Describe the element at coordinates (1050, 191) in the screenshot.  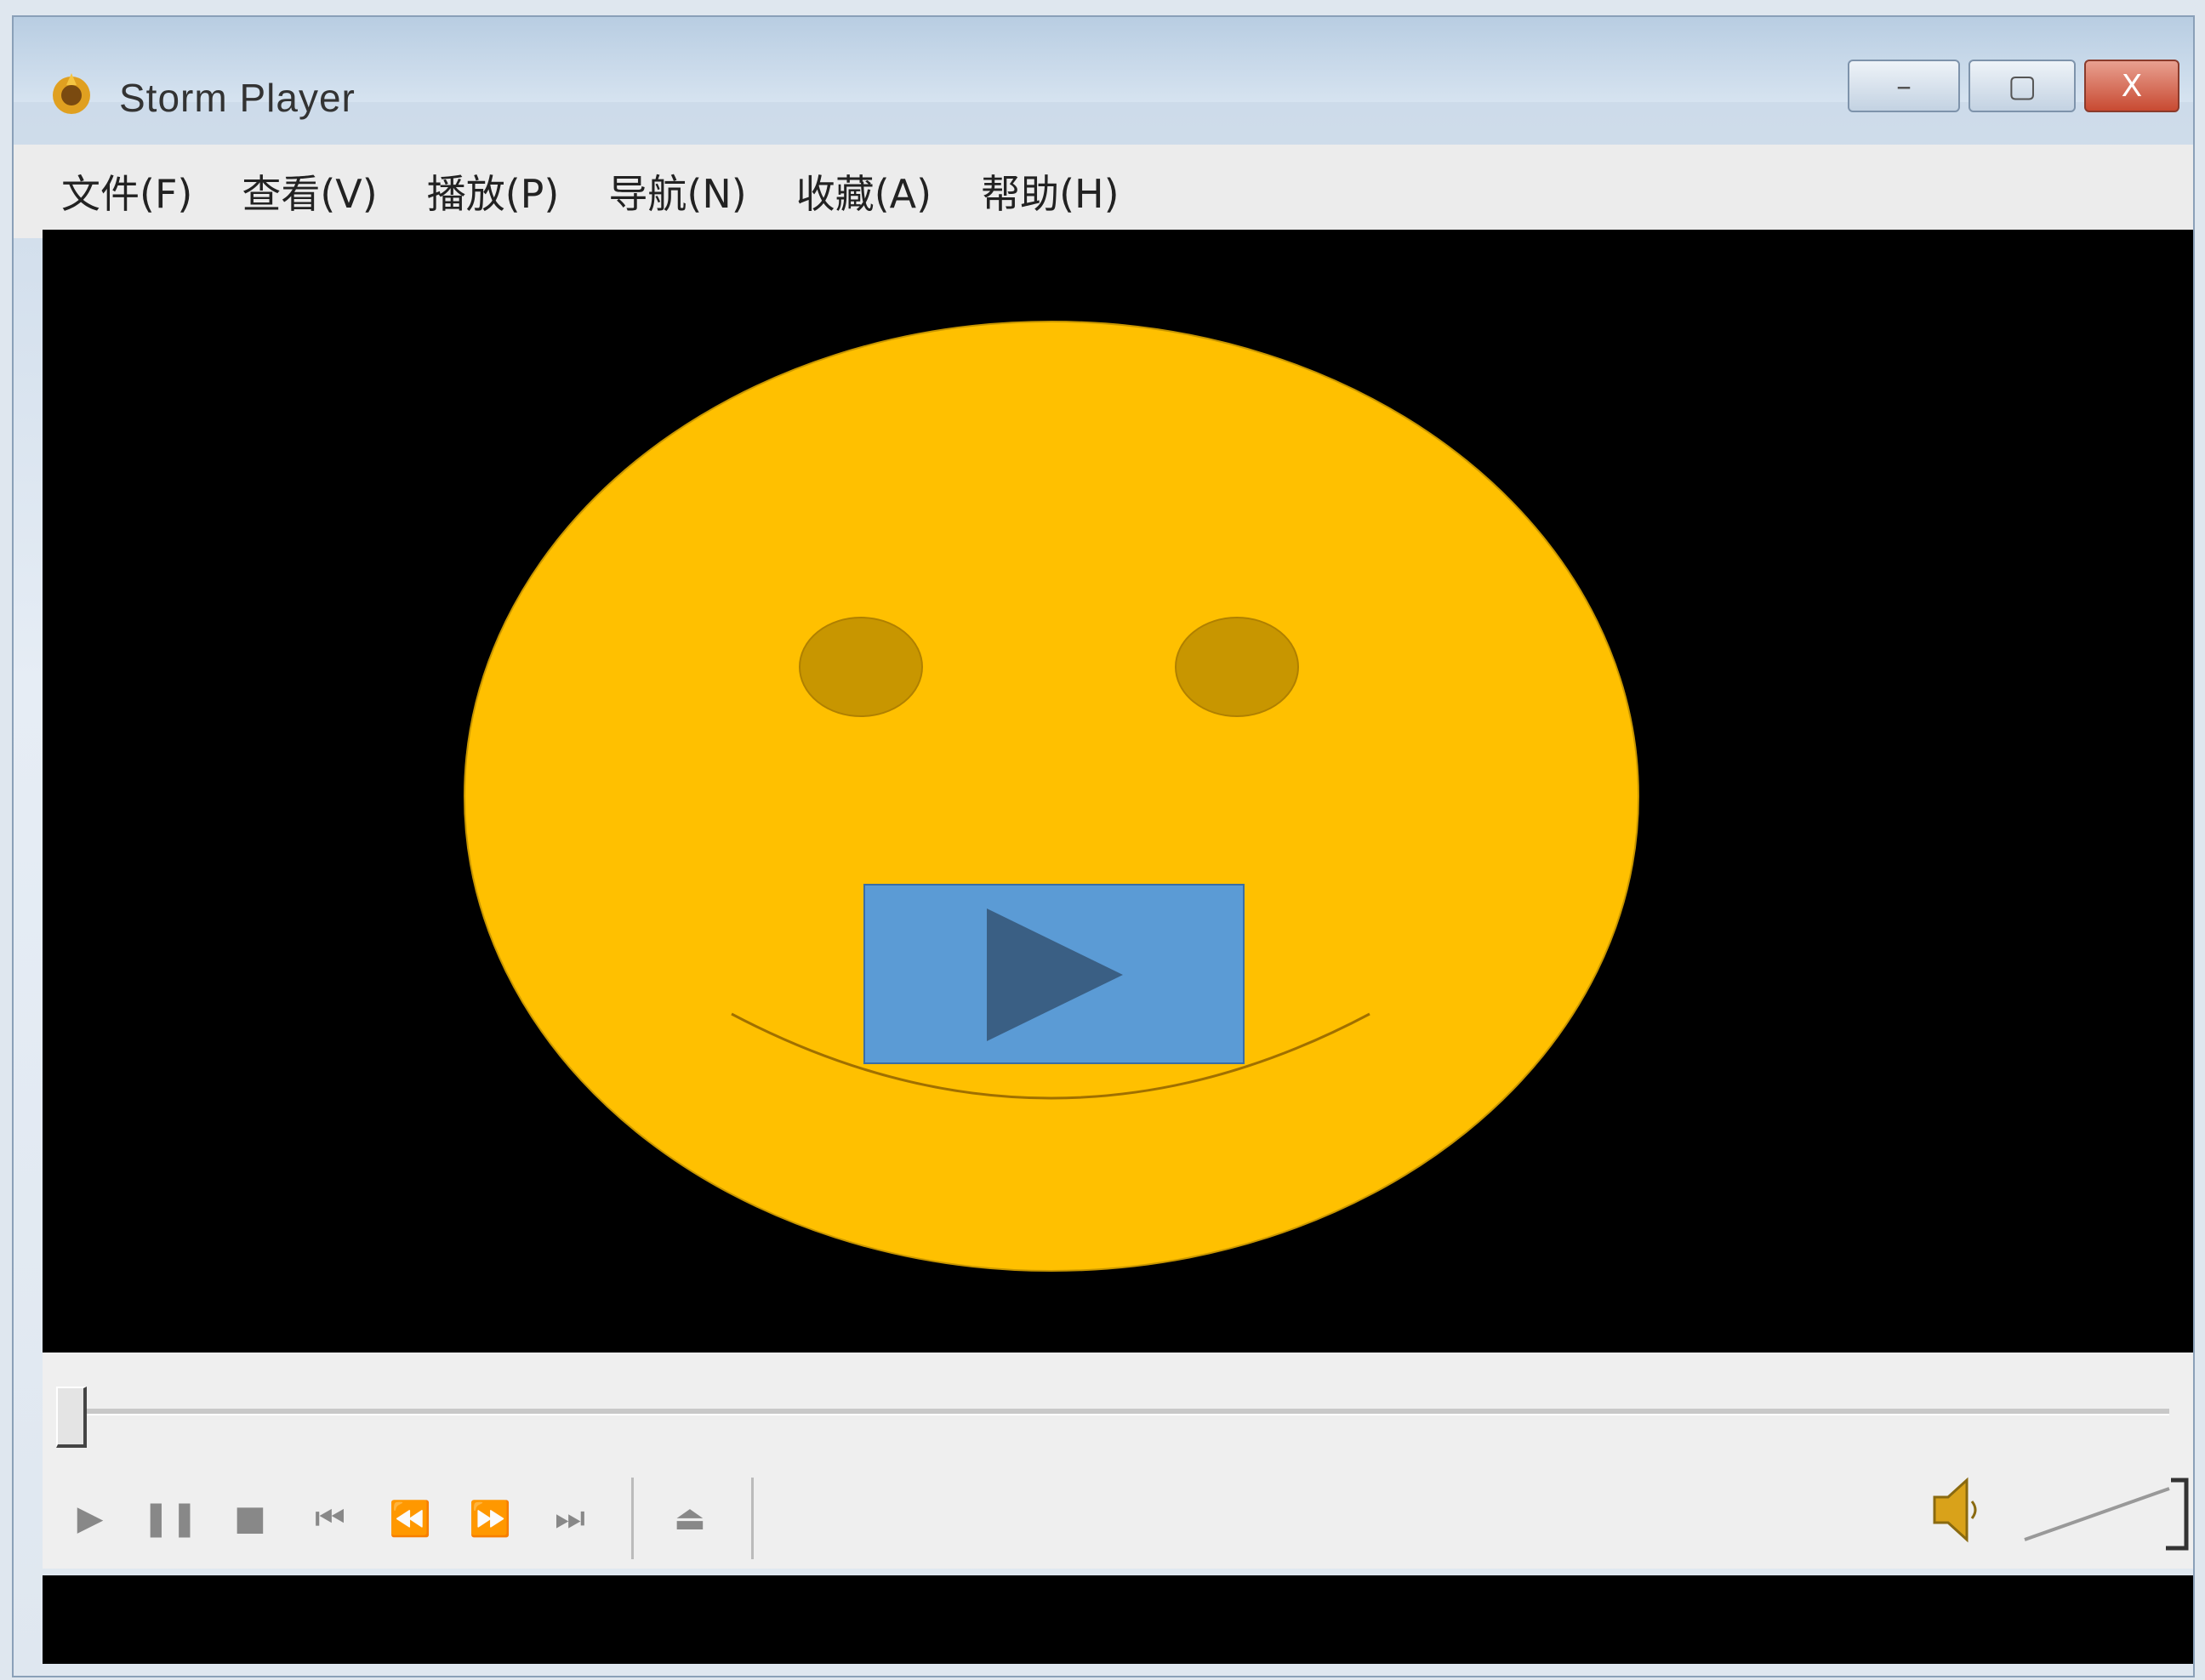
I see `menu-help: 帮助(H)` at that location.